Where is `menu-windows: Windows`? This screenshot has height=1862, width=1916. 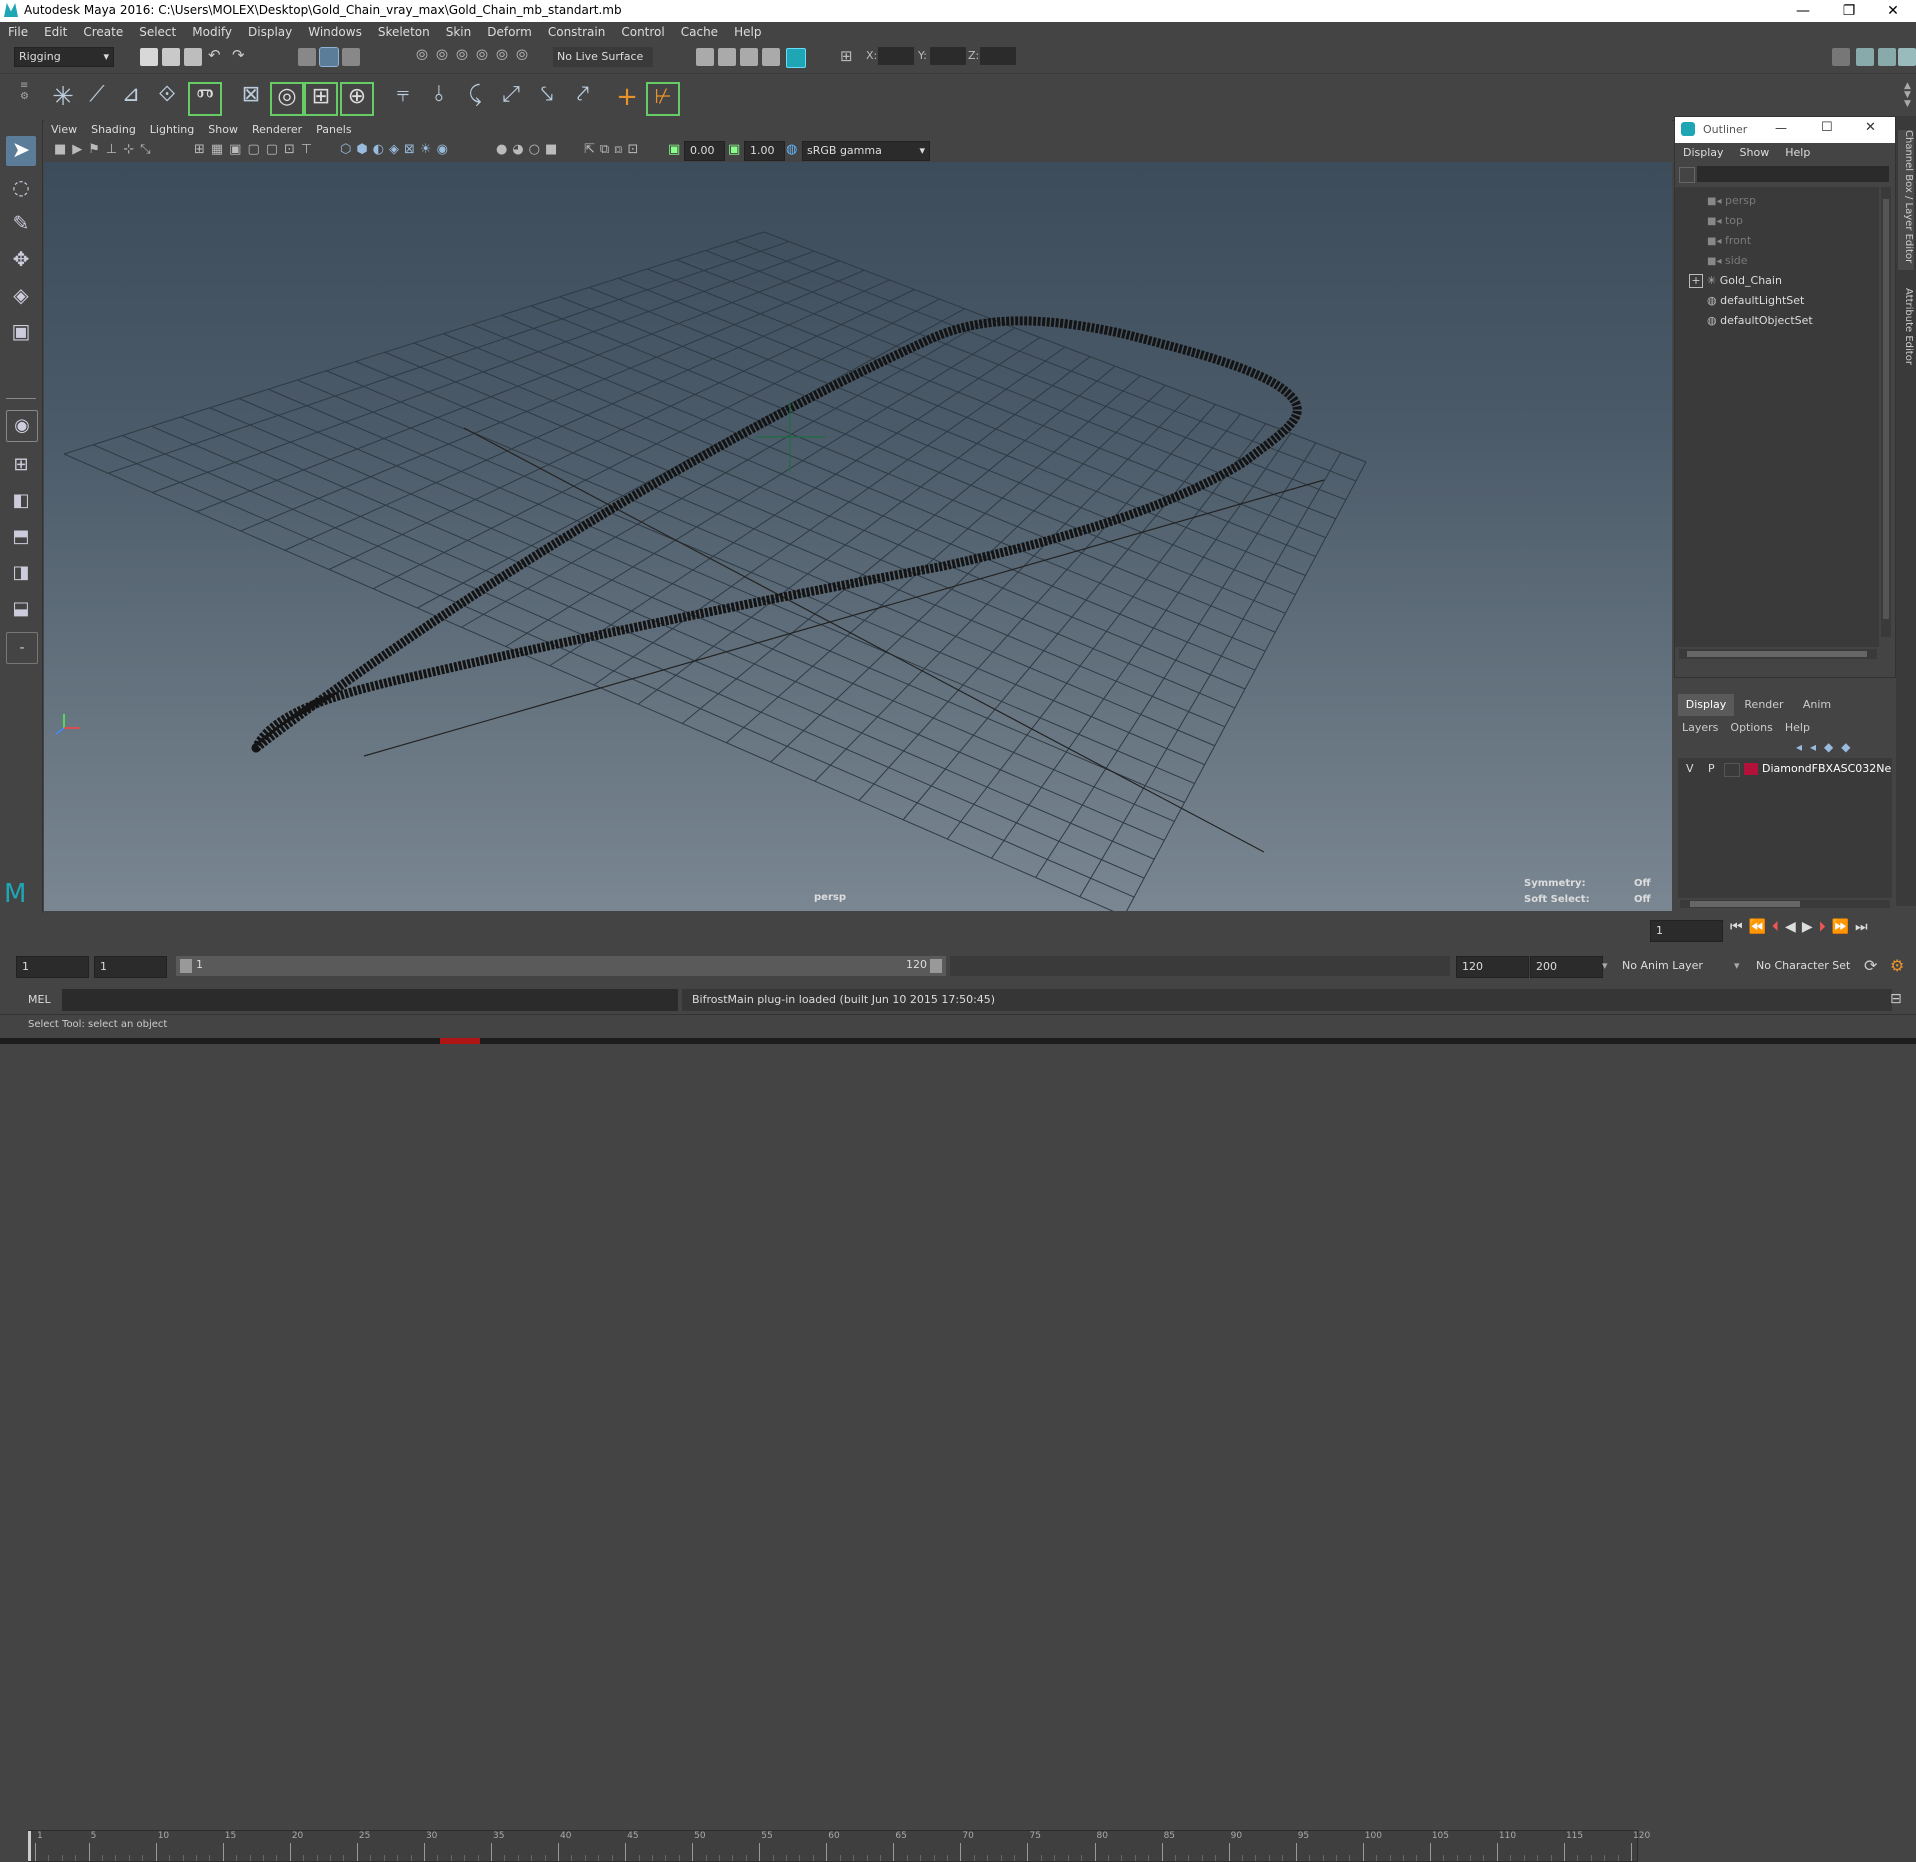
menu-windows: Windows is located at coordinates (335, 32).